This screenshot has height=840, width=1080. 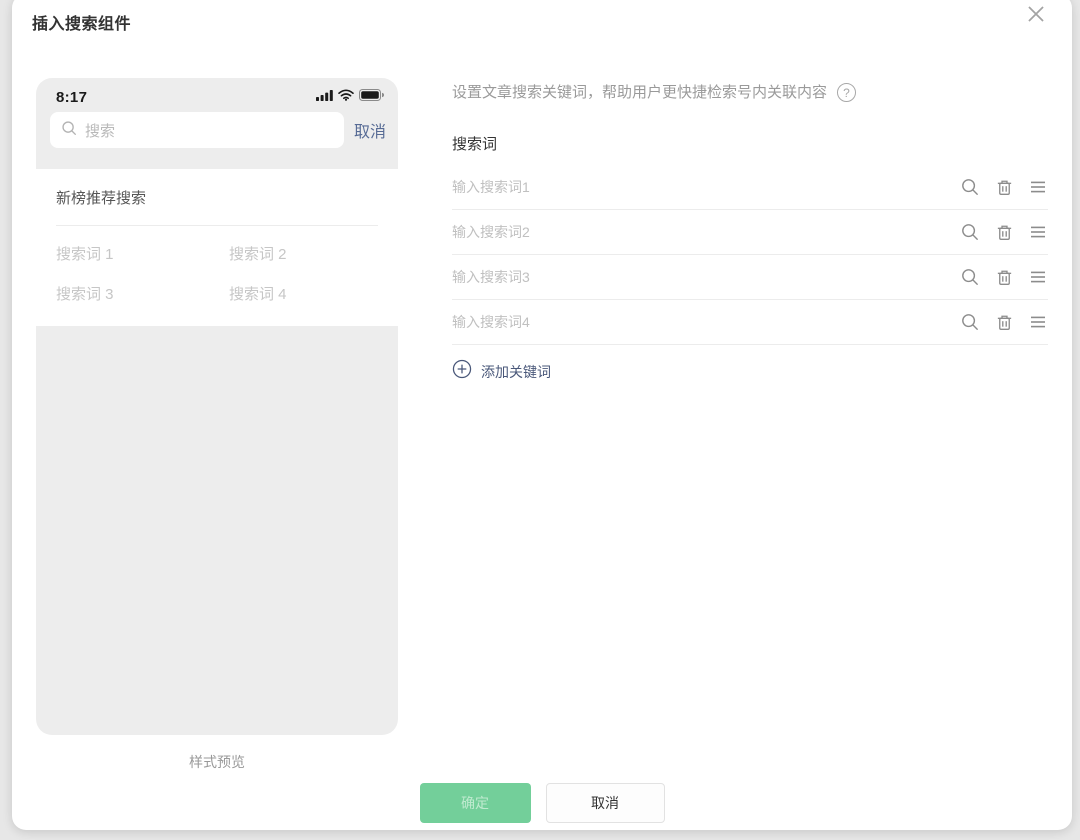 I want to click on phone-status-bar: 8:17, so click(x=217, y=92).